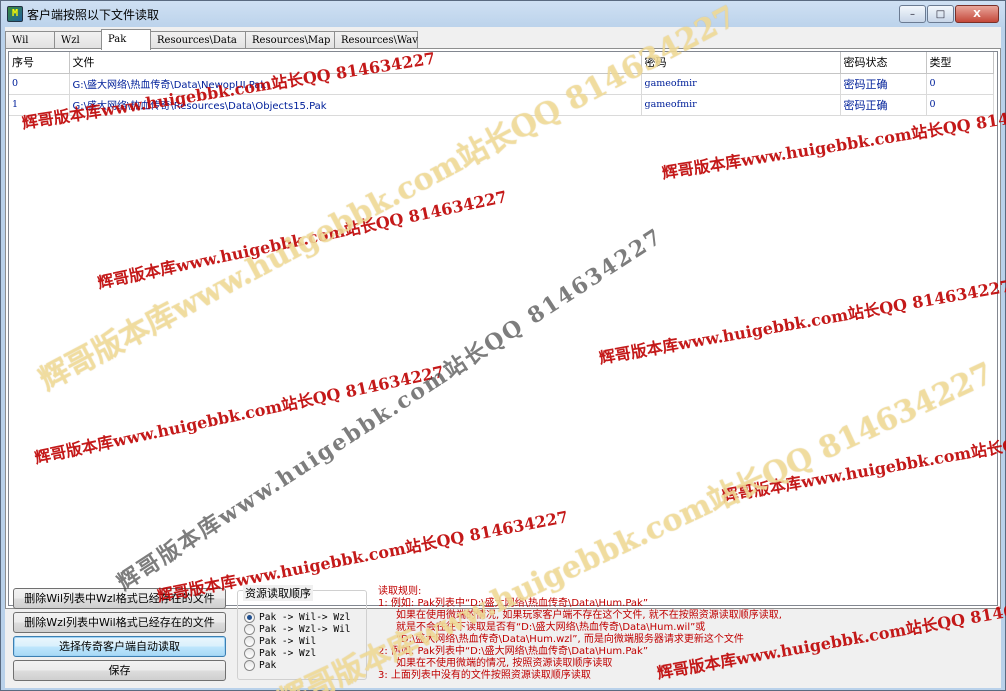 The height and width of the screenshot is (691, 1006). I want to click on read-order-title: 资源读取顺序, so click(278, 593).